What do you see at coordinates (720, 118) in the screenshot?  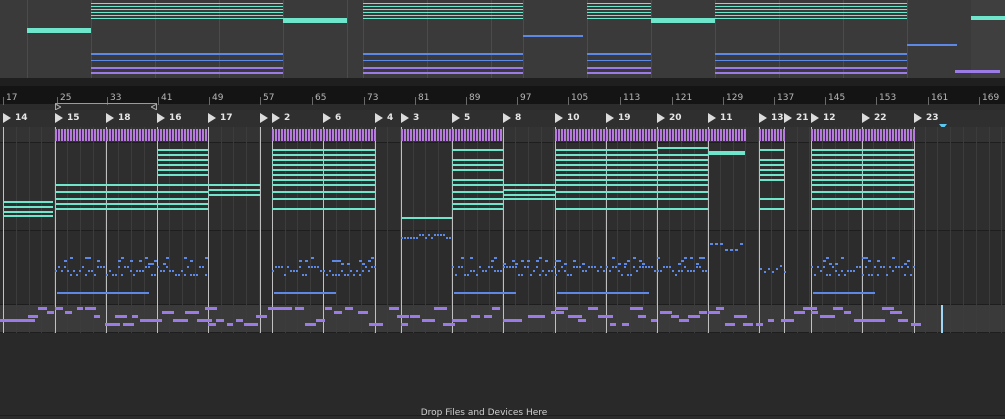 I see `locator-label: 11` at bounding box center [720, 118].